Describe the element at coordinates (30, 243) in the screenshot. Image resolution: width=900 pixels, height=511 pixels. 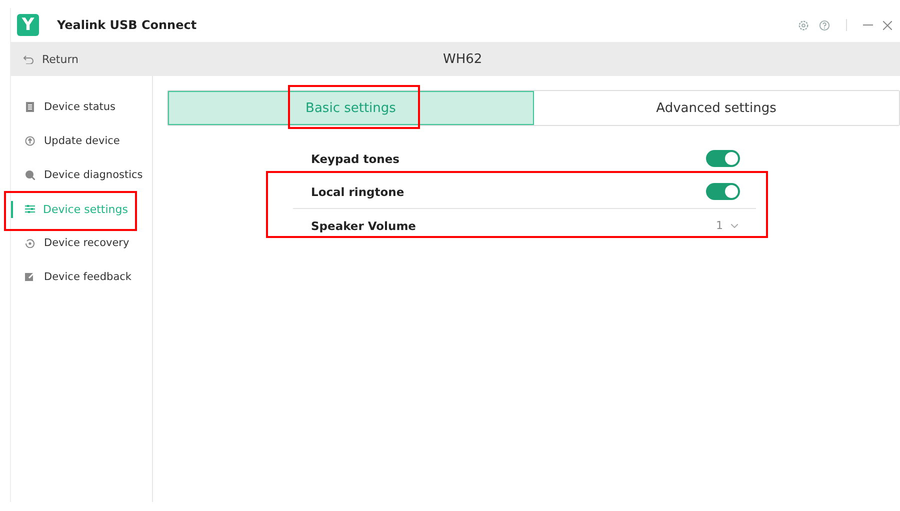
I see `restore-icon` at that location.